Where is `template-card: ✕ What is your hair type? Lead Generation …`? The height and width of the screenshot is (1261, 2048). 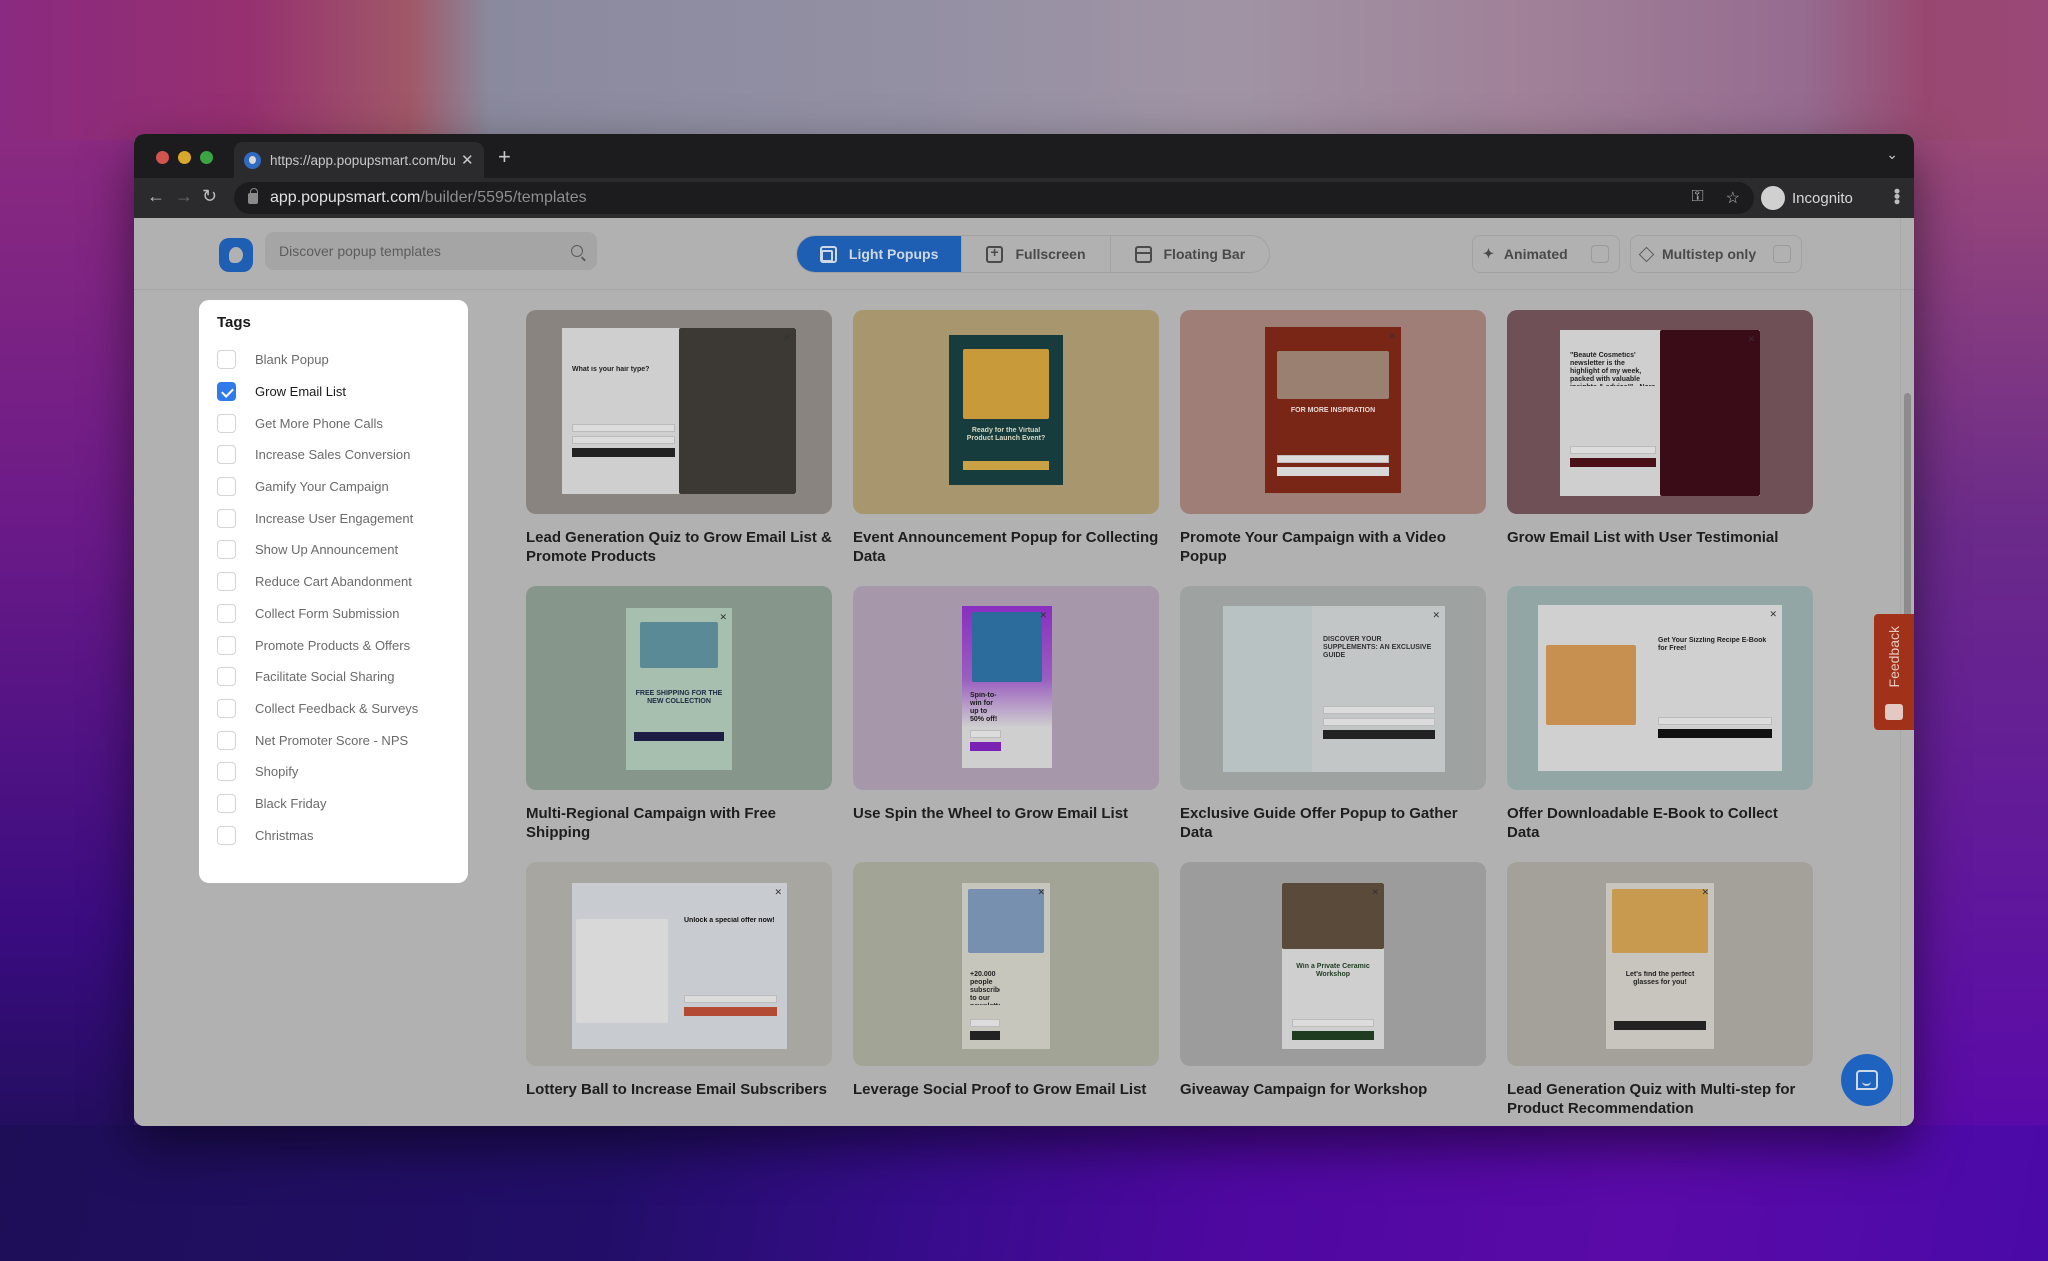
template-card: ✕ What is your hair type? Lead Generation … is located at coordinates (679, 448).